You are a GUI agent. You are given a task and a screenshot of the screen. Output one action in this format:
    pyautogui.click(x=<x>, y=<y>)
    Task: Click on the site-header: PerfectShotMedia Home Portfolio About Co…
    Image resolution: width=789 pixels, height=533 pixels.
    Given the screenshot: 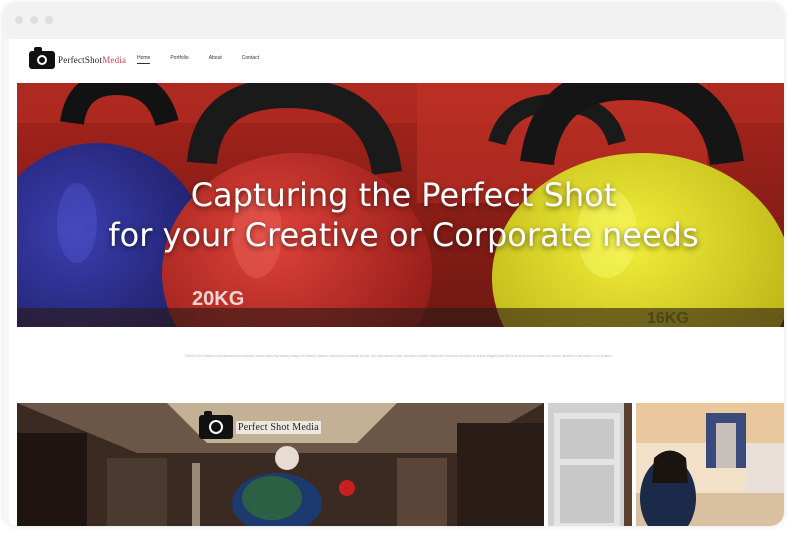 What is the action you would take?
    pyautogui.click(x=396, y=61)
    